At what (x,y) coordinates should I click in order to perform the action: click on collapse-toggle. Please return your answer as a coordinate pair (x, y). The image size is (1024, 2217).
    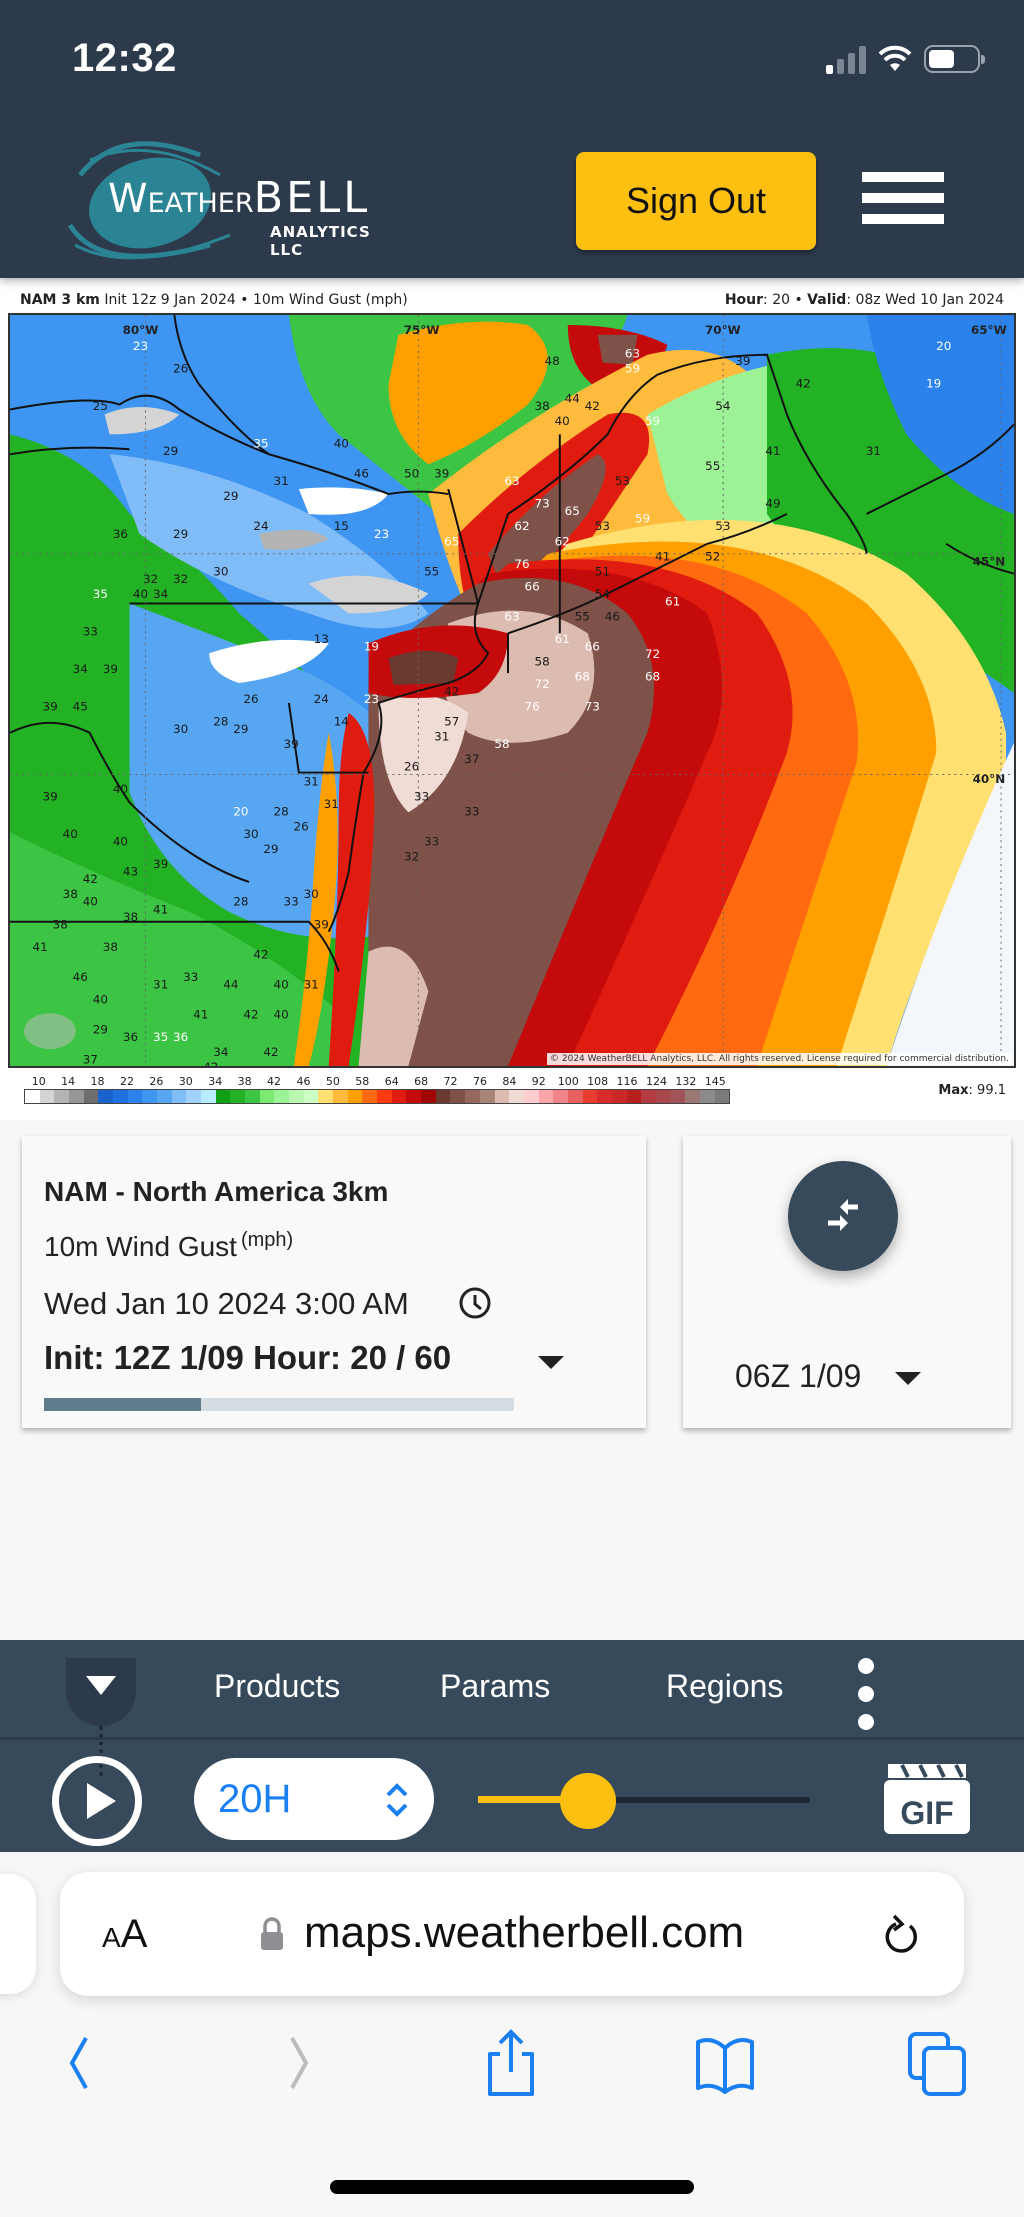
    Looking at the image, I should click on (101, 1692).